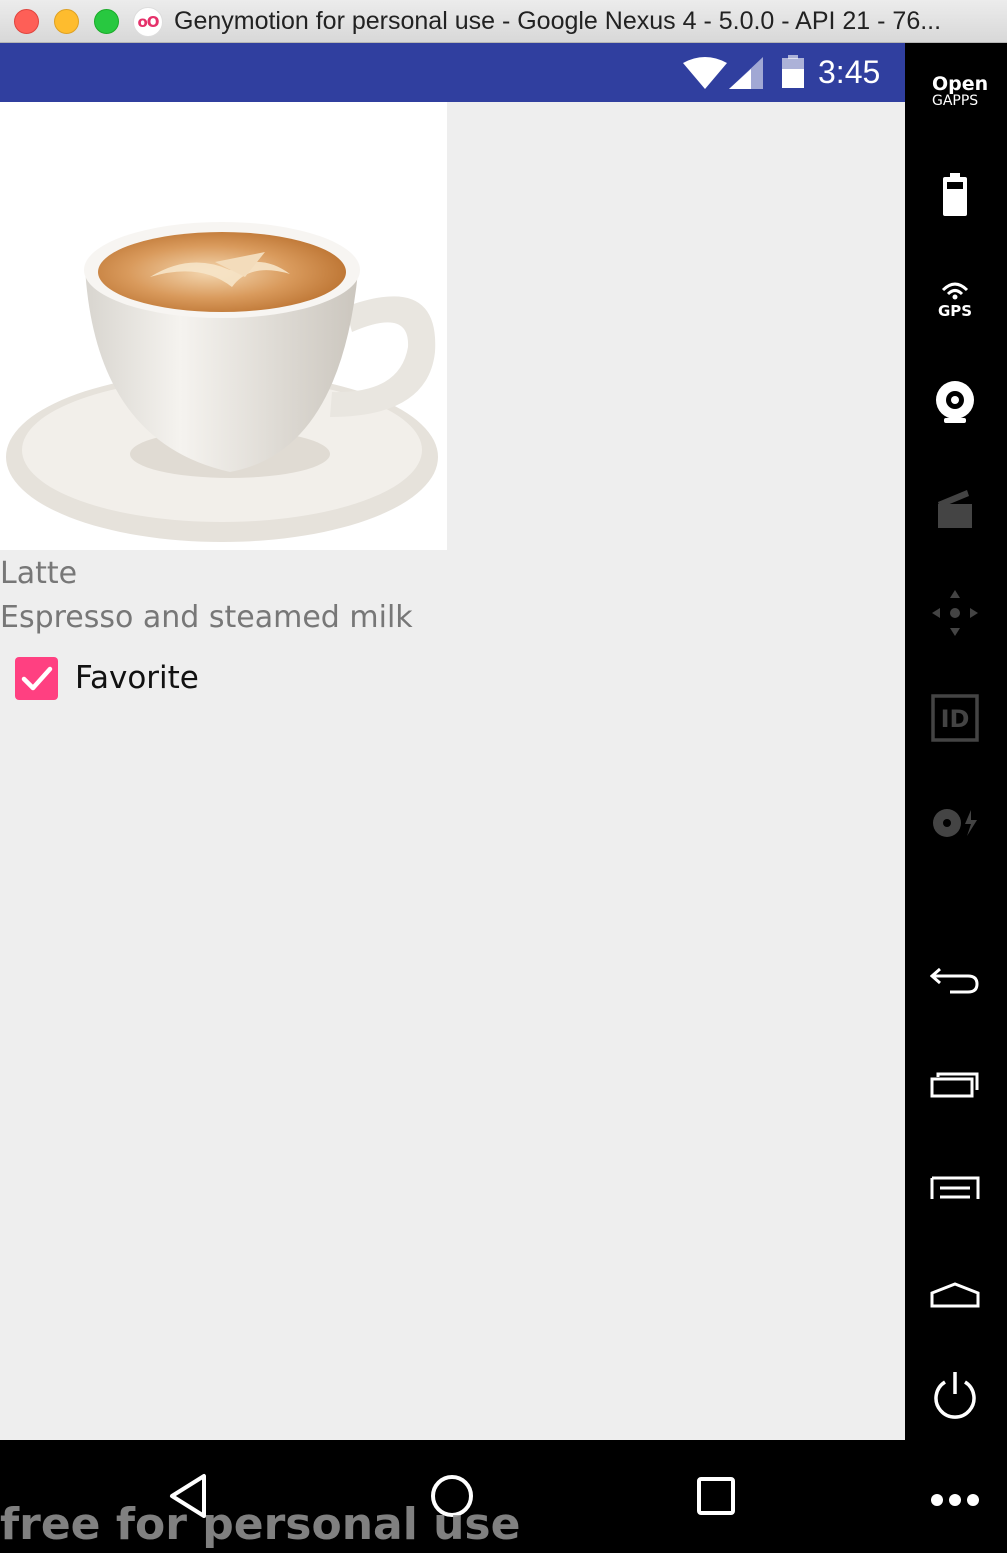 The height and width of the screenshot is (1553, 1007). Describe the element at coordinates (955, 980) in the screenshot. I see `back-icon` at that location.